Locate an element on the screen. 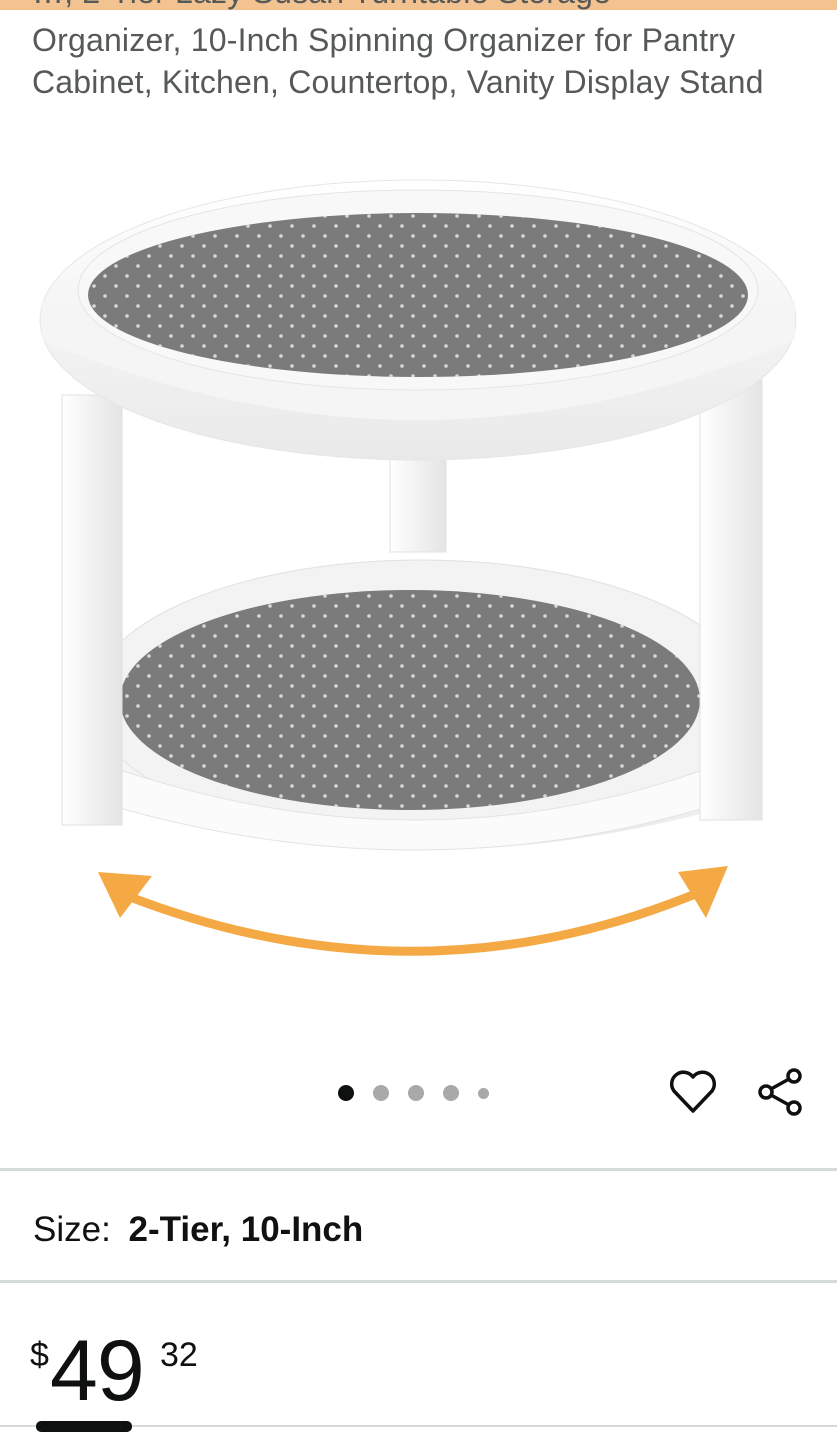  price-fraction: 32 is located at coordinates (179, 1355).